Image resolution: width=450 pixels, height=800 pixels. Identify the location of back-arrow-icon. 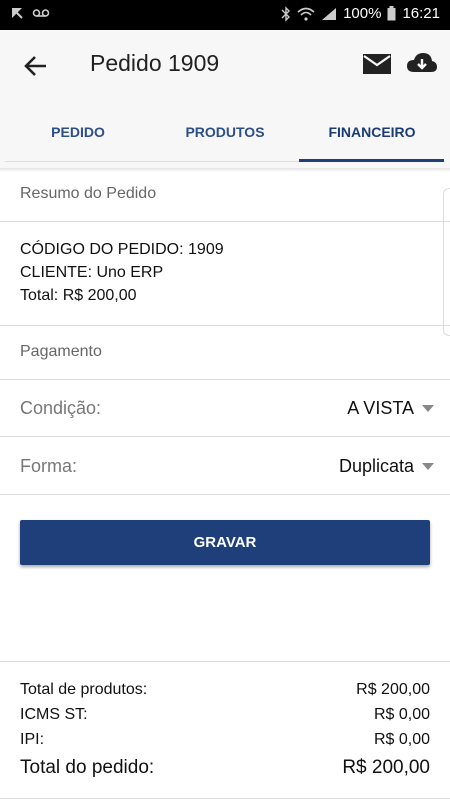
(36, 66).